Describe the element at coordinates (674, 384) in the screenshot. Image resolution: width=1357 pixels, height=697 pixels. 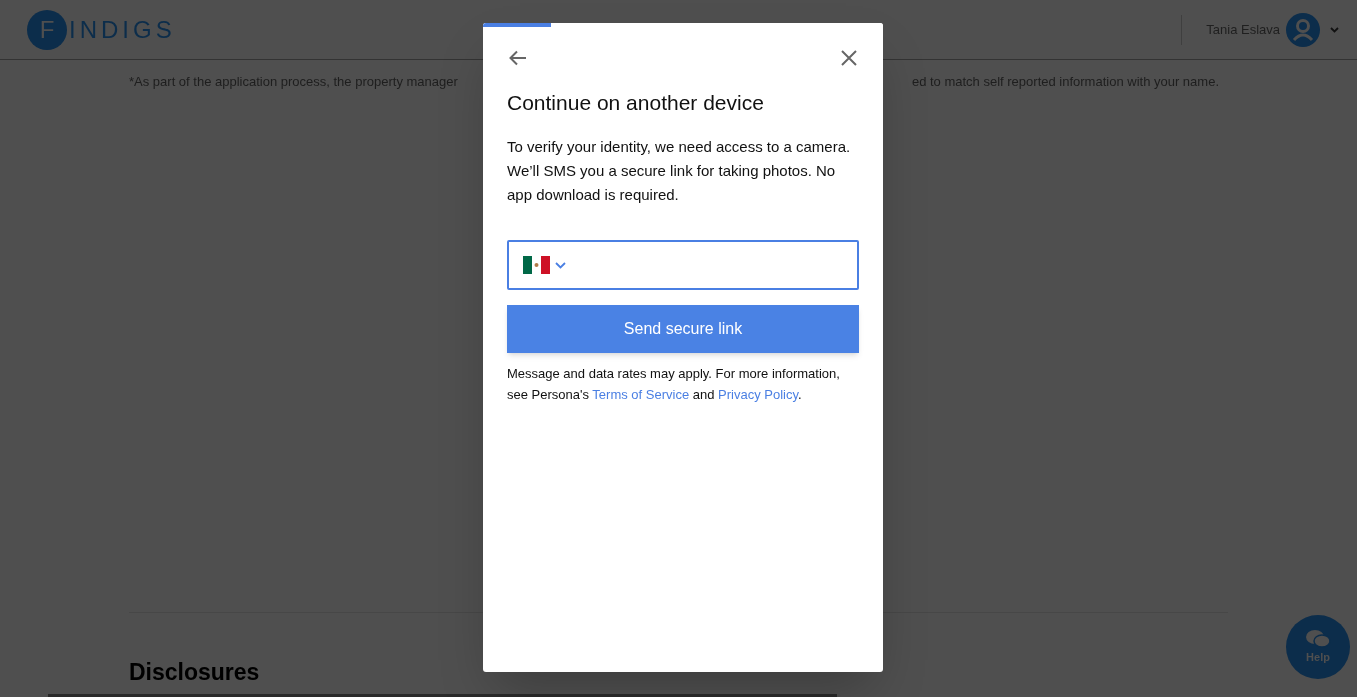
I see `disclaimer-text: Message and data rates may apply. For more information, see Persona's Terms of Service and Privacy Policy.` at that location.